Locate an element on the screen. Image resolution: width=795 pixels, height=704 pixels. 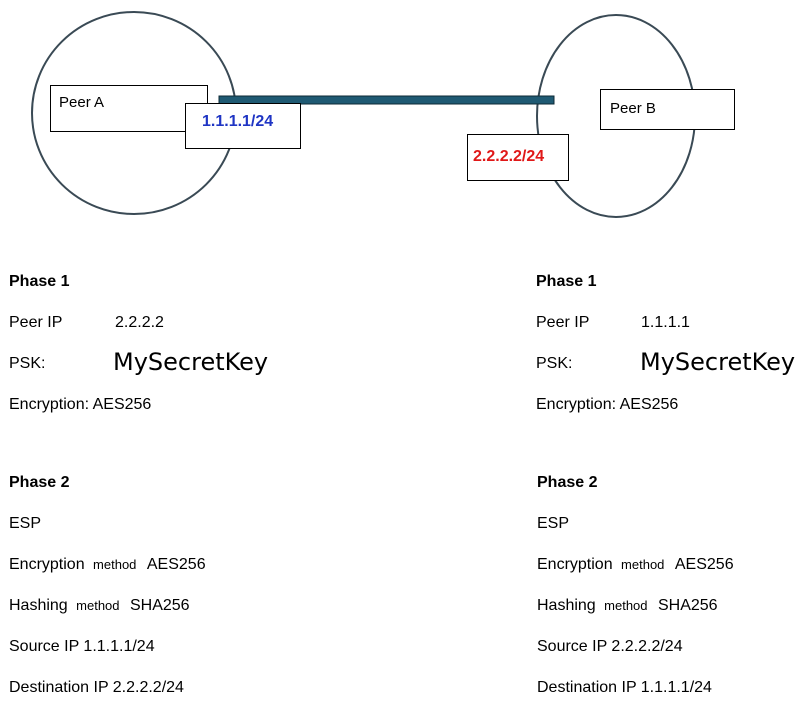
peer-ip-value: 2.2.2.2 is located at coordinates (139, 322).